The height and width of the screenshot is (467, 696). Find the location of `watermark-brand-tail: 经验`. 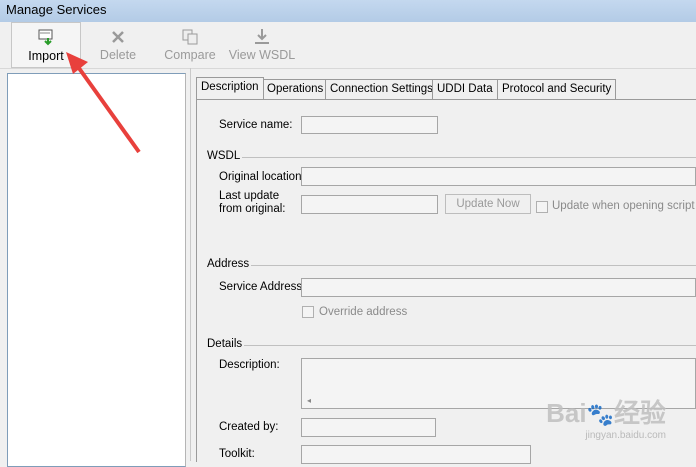

watermark-brand-tail: 经验 is located at coordinates (639, 413).